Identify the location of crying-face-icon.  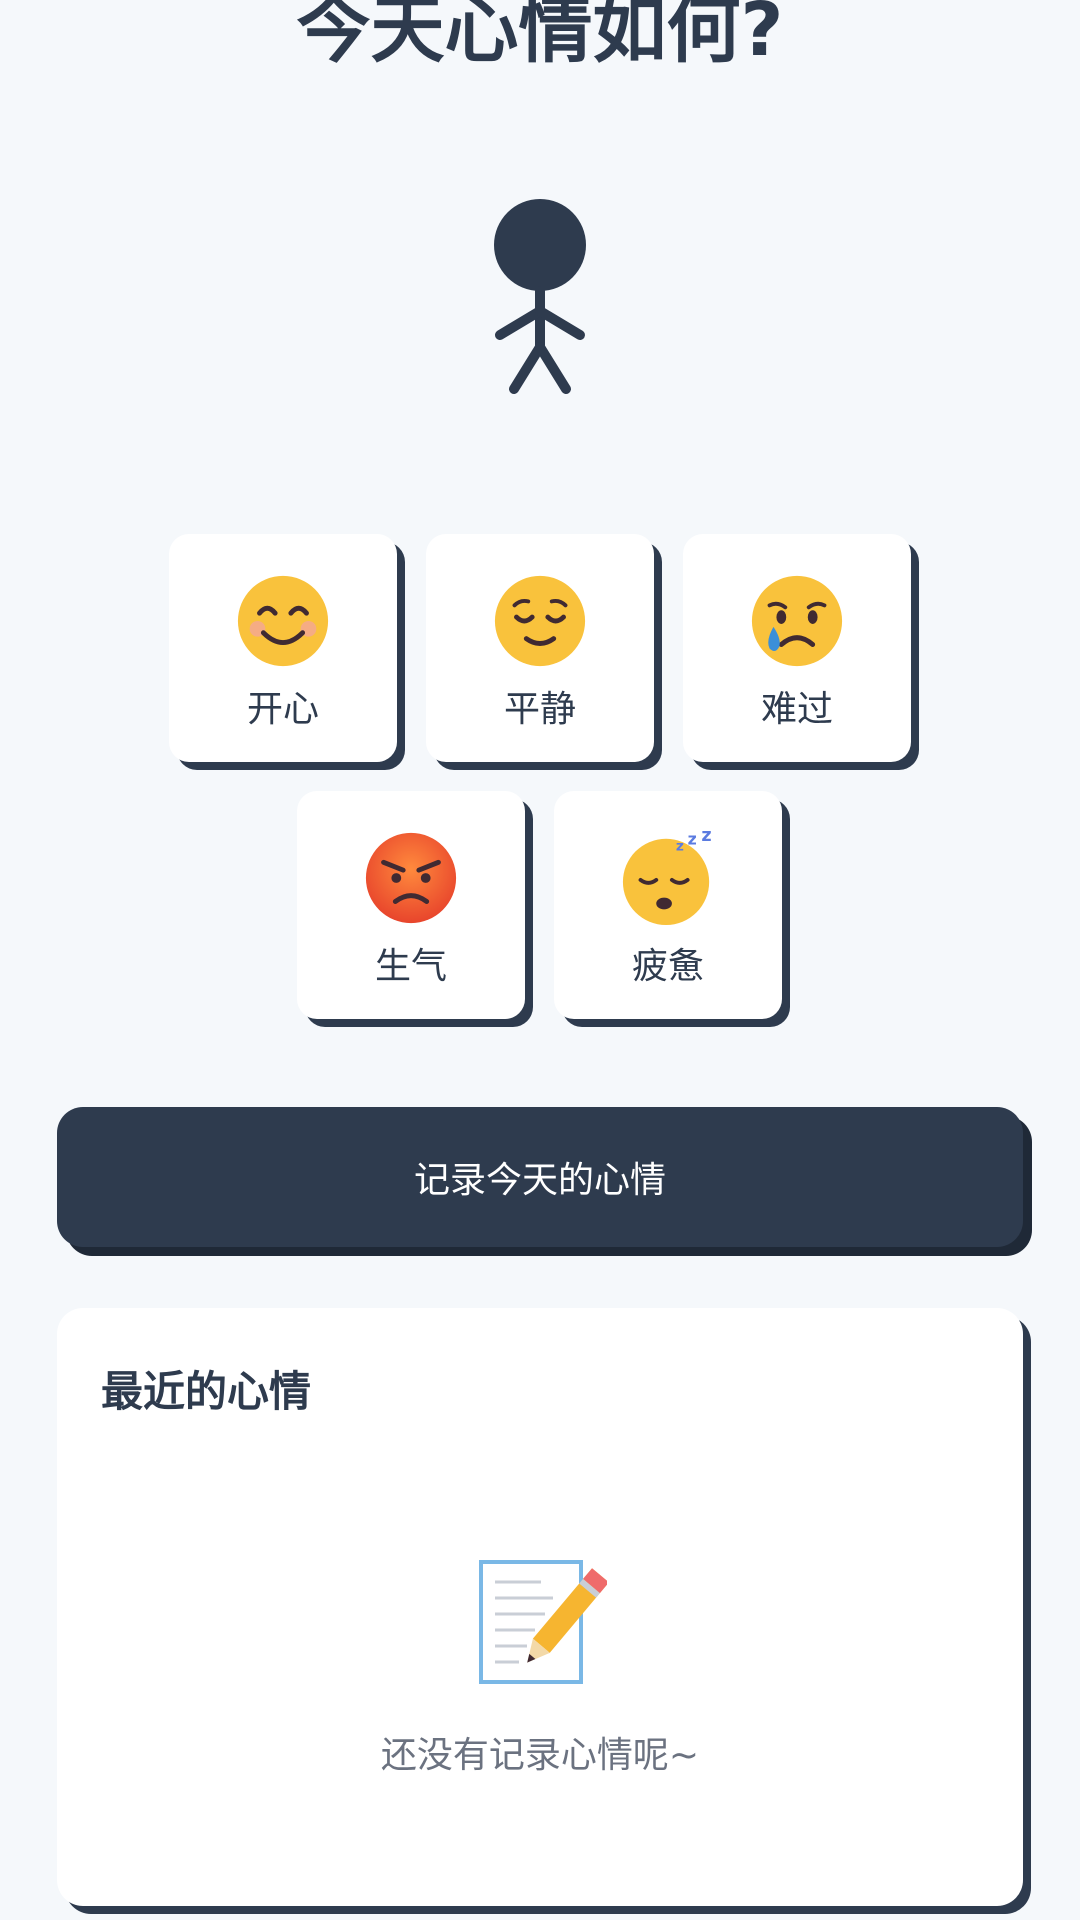
(797, 621).